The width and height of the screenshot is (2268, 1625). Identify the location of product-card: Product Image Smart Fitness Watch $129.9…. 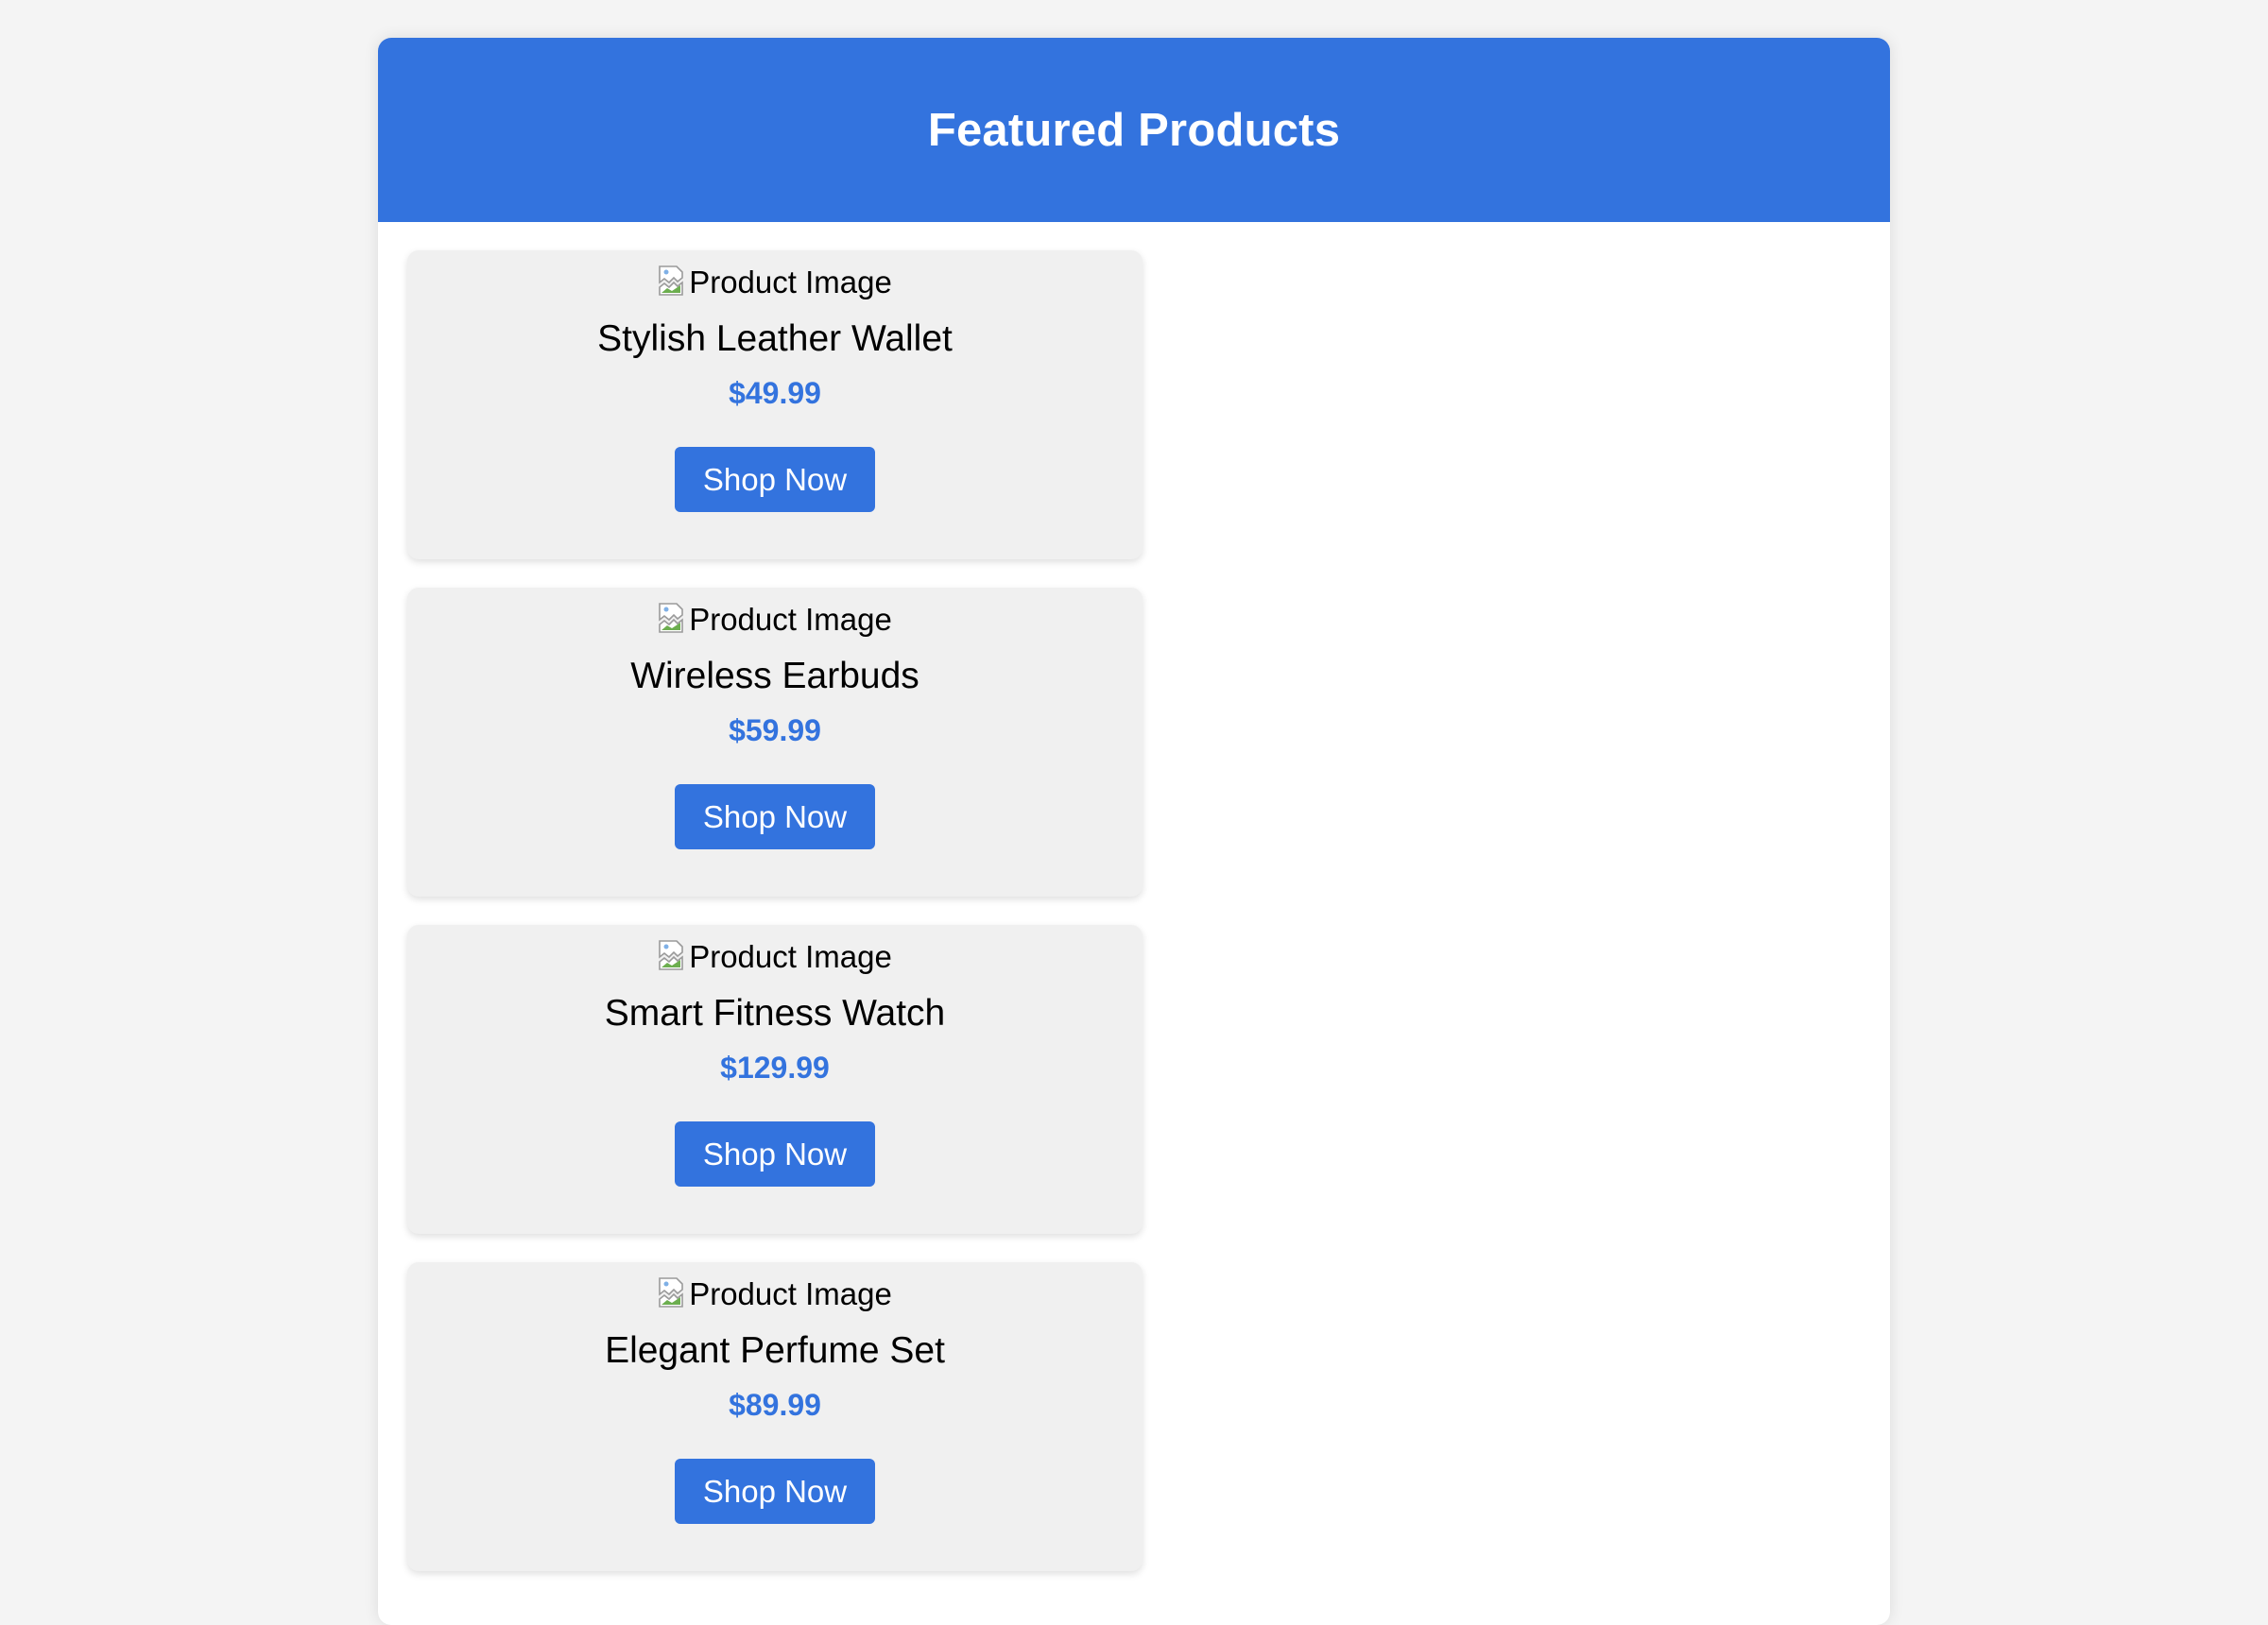
(775, 1079).